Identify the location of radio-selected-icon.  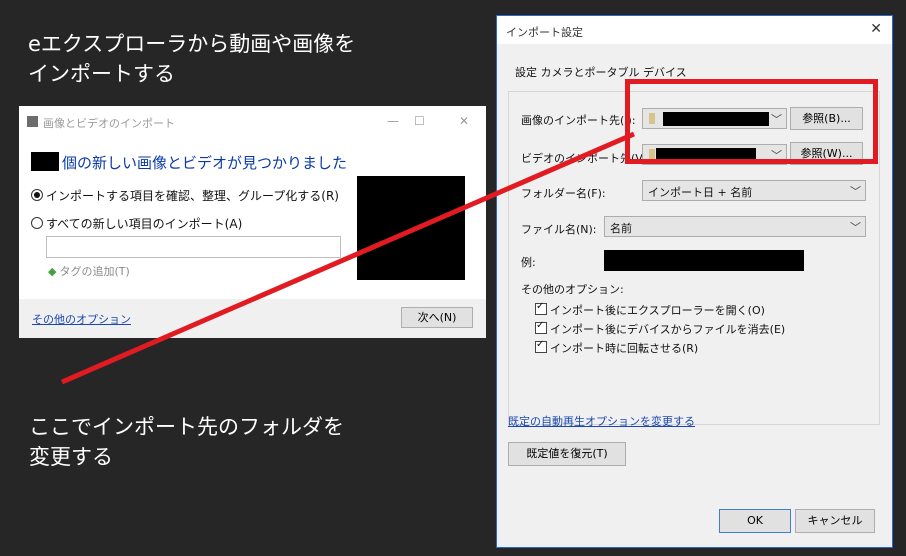
(37, 195).